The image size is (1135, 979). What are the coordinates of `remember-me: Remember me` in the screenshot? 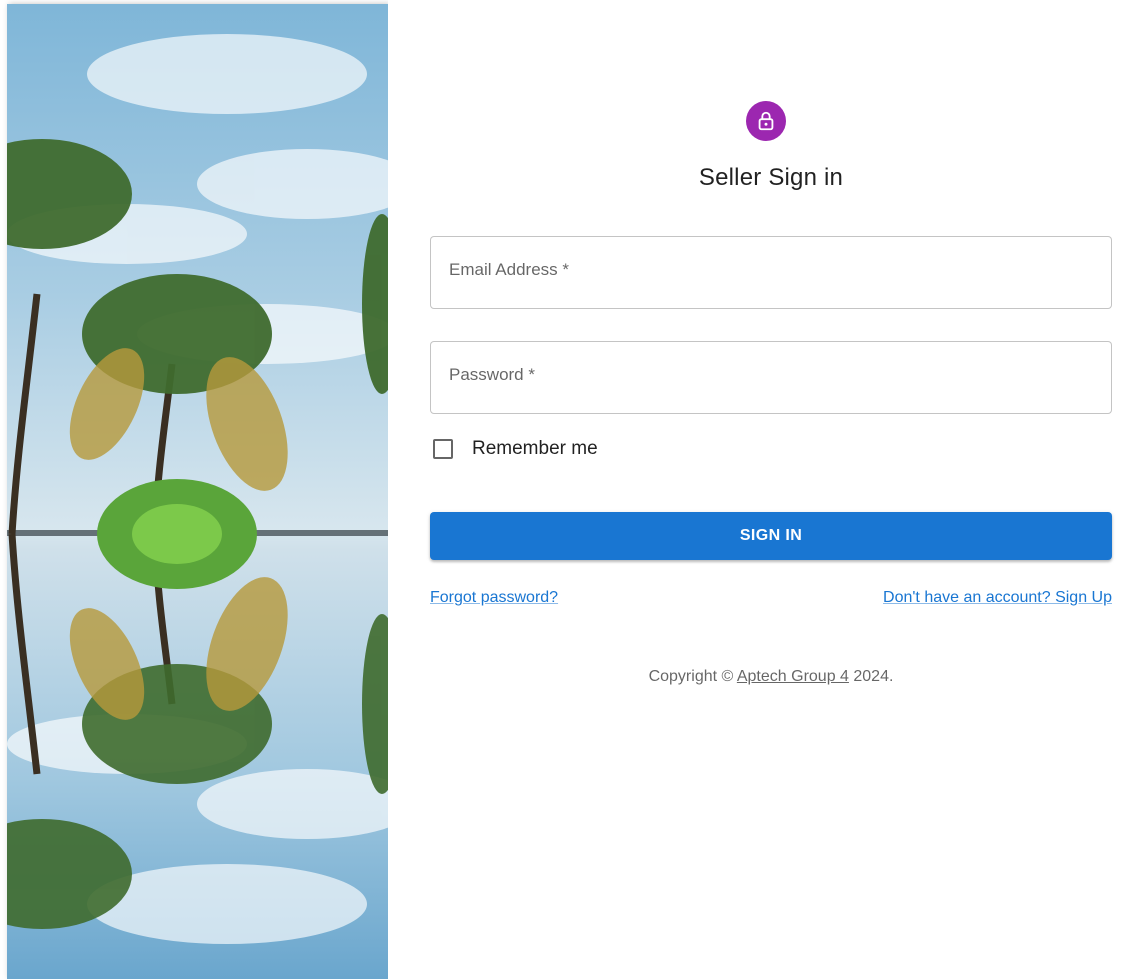 It's located at (514, 449).